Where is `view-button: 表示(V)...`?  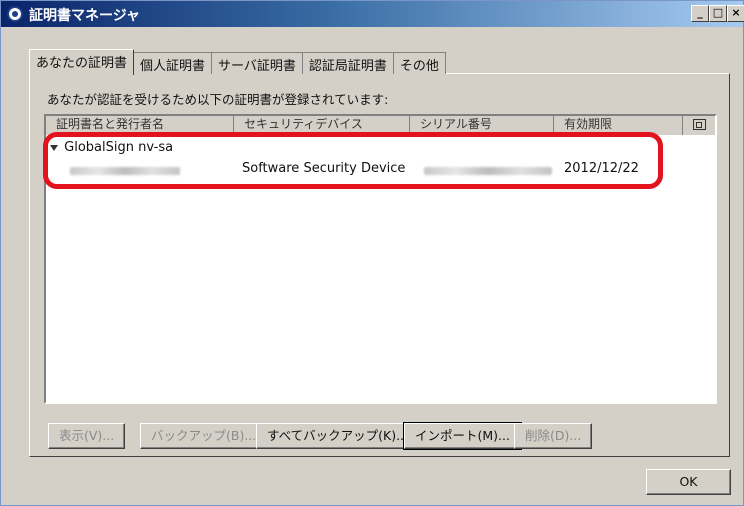
view-button: 表示(V)... is located at coordinates (87, 436).